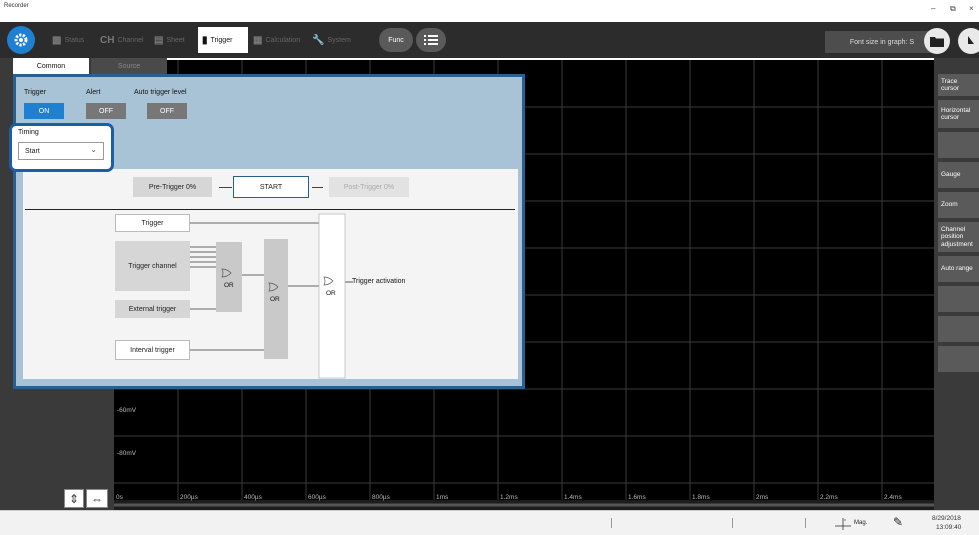 The width and height of the screenshot is (979, 535). I want to click on external-trigger-box: External trigger, so click(152, 309).